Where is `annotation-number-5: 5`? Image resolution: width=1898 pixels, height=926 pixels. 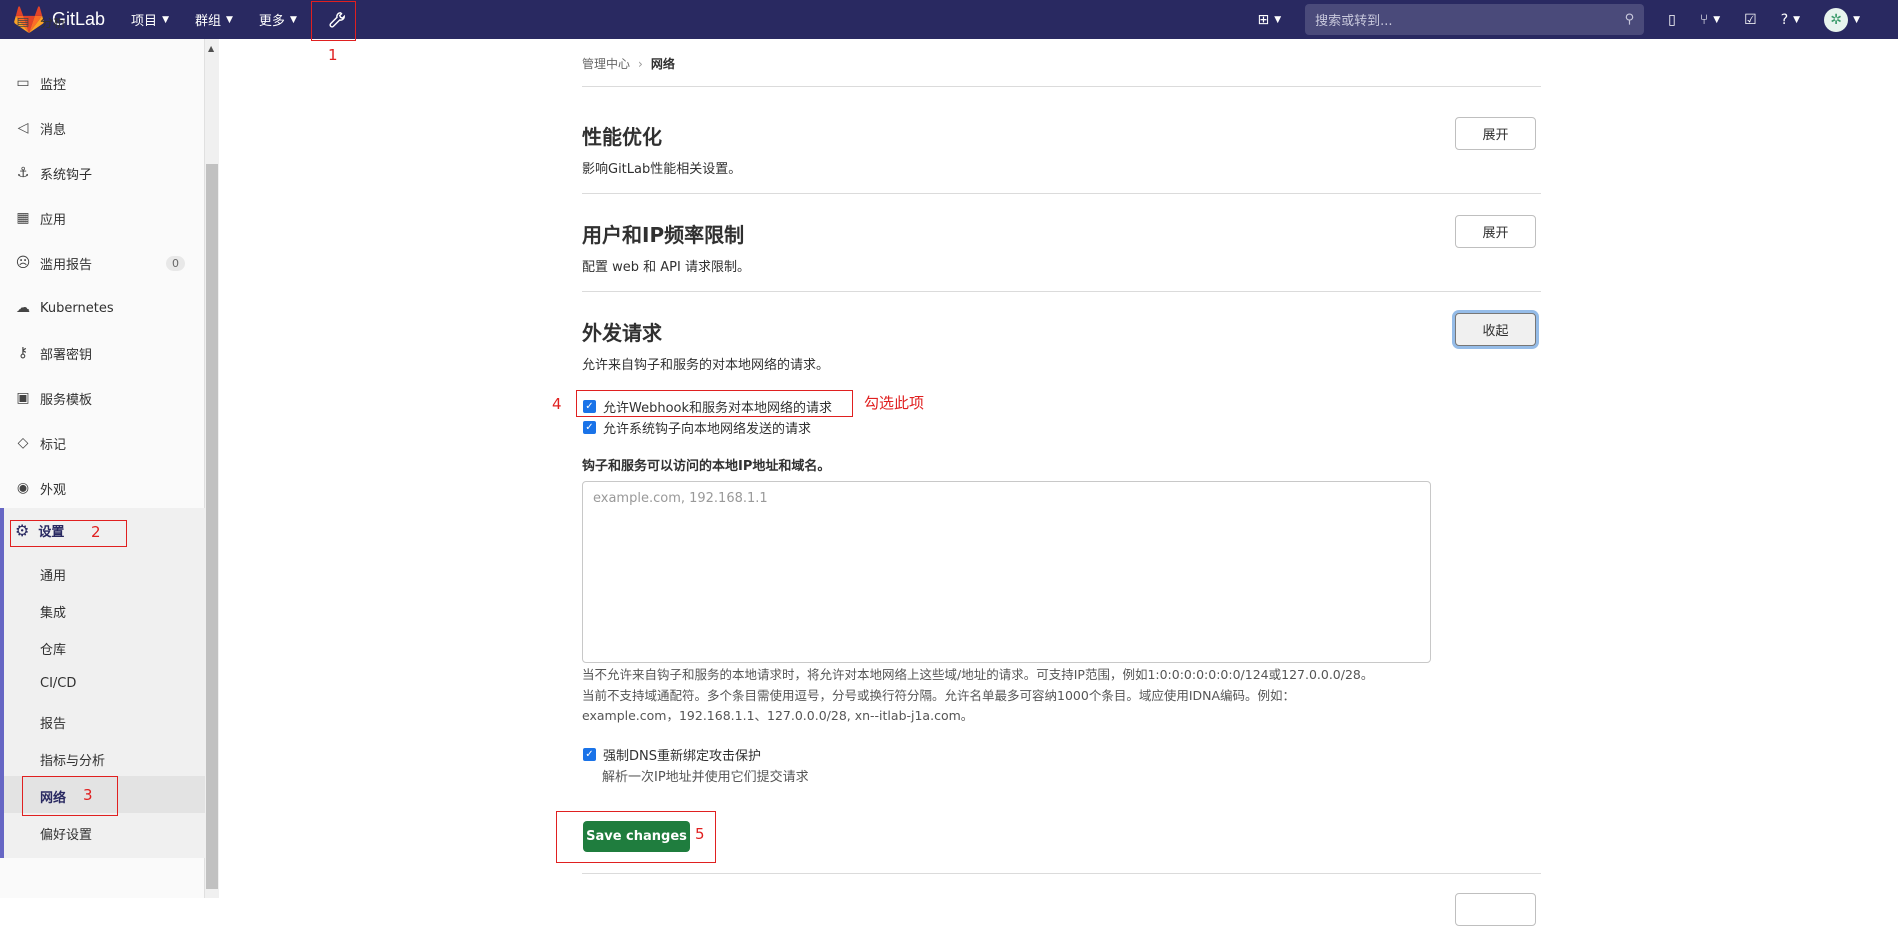
annotation-number-5: 5 is located at coordinates (700, 834).